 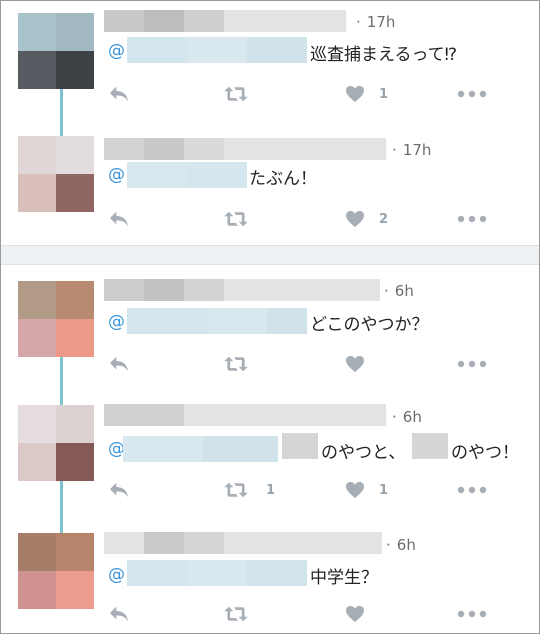 What do you see at coordinates (270, 255) in the screenshot?
I see `conversation-divider` at bounding box center [270, 255].